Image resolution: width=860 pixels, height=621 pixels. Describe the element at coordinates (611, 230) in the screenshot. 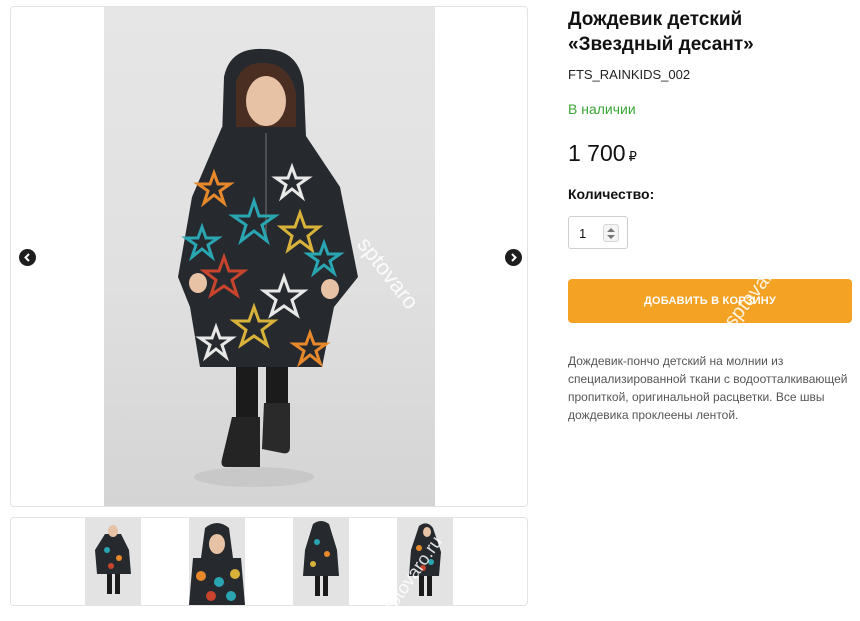

I see `chevron-up-icon` at that location.